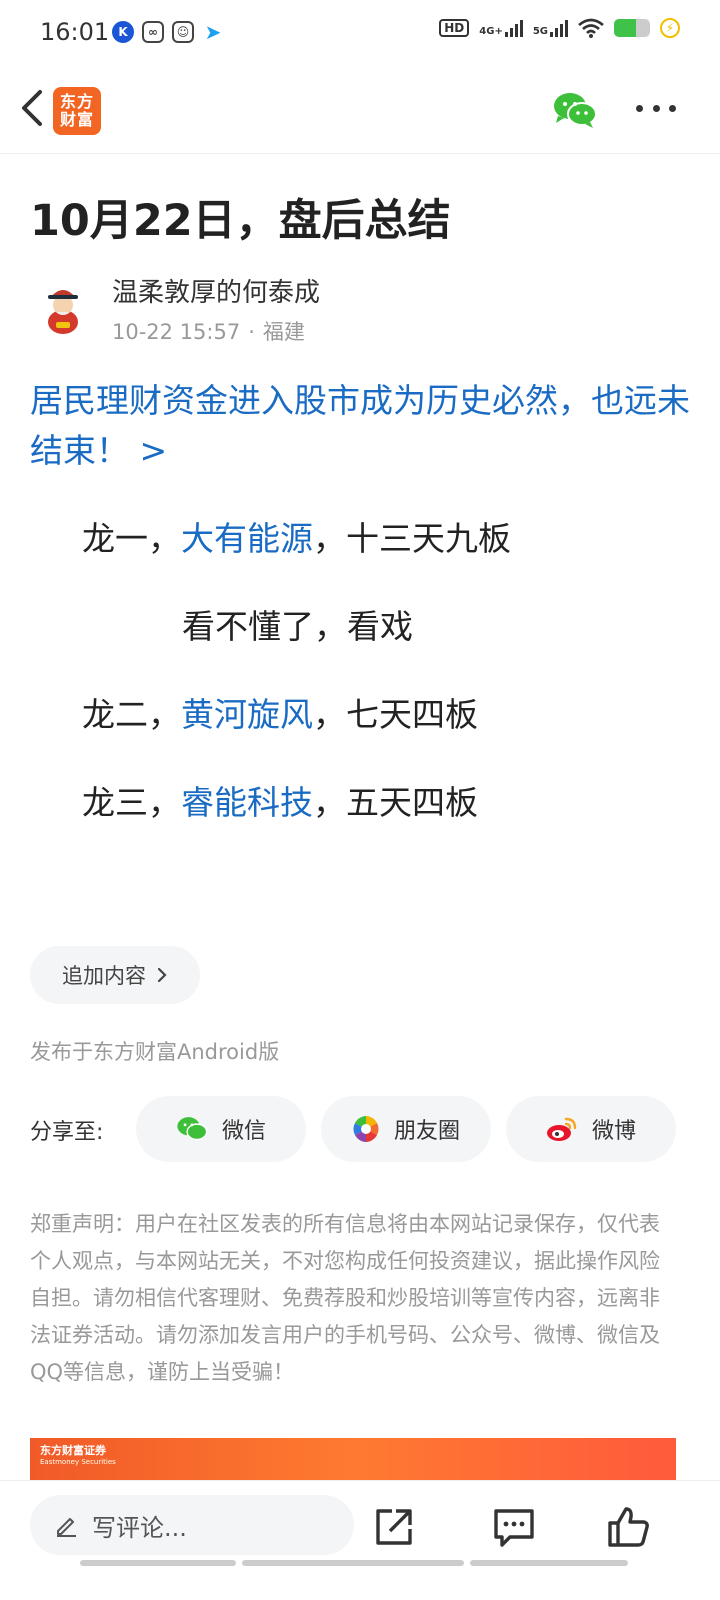 The image size is (720, 1600). I want to click on article-link: 居民理财资金进入股市成为历史必然，也远未结束！ >, so click(360, 426).